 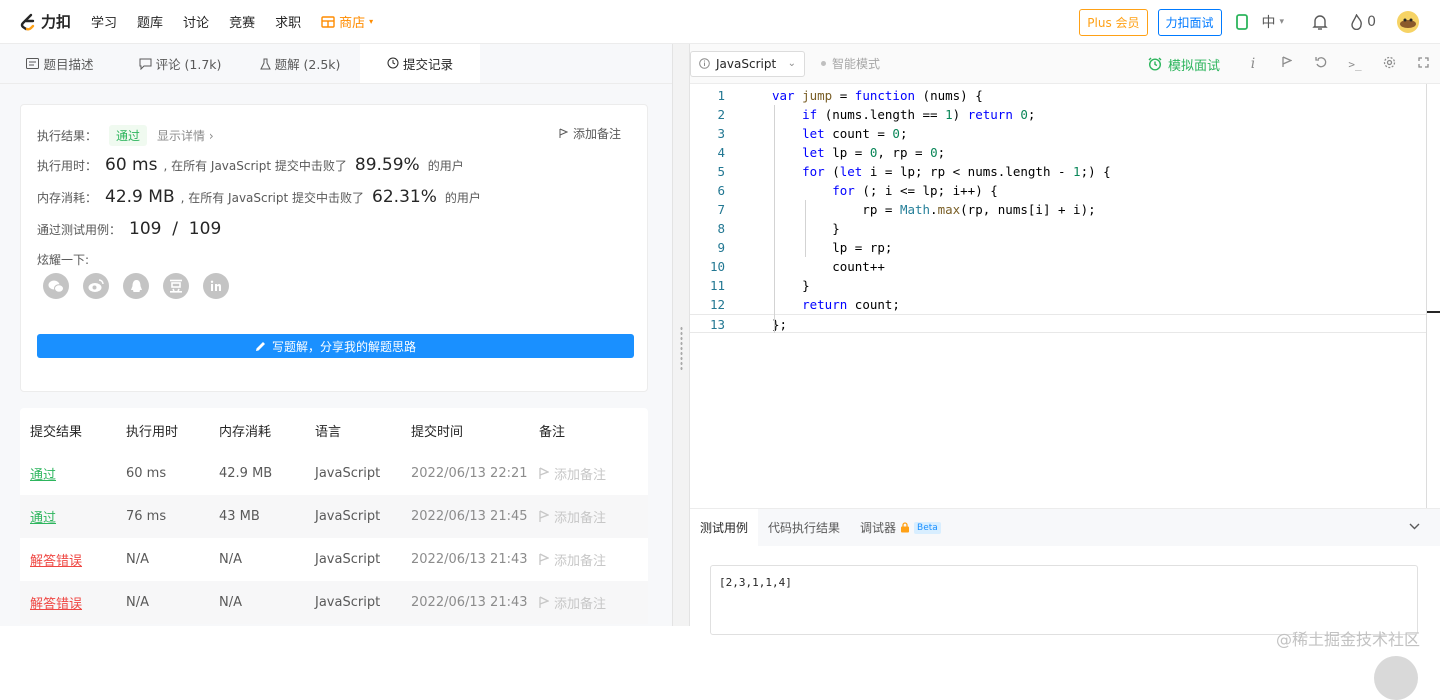 What do you see at coordinates (427, 64) in the screenshot?
I see `tab-label: 提交记录` at bounding box center [427, 64].